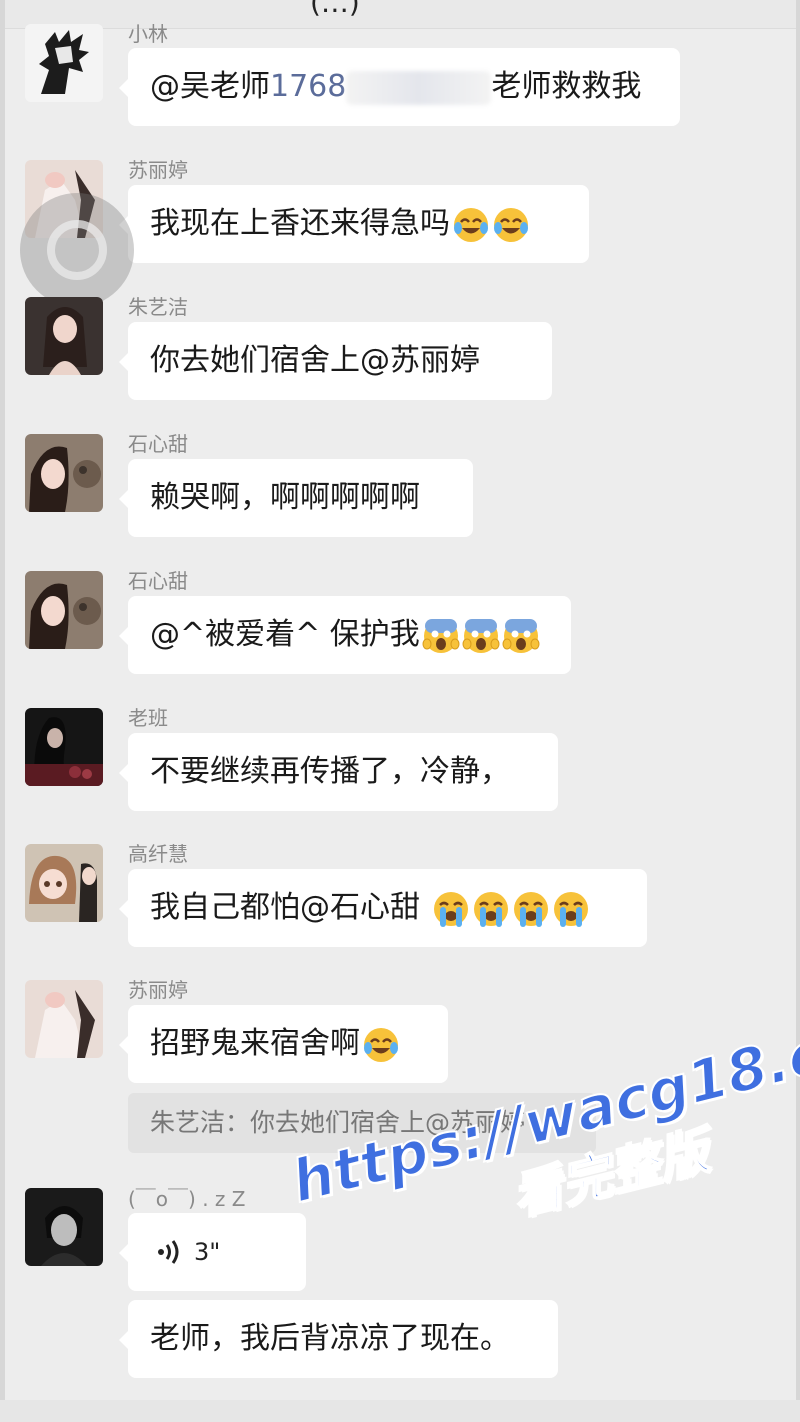  Describe the element at coordinates (207, 1252) in the screenshot. I see `voice-duration: 3"` at that location.